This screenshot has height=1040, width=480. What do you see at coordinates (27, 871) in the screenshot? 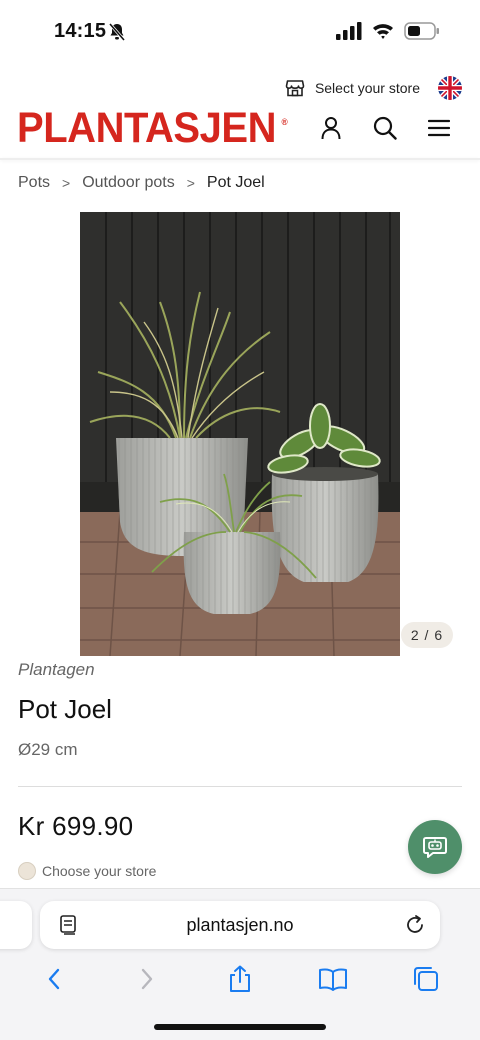
I see `store-availability-dot-icon` at bounding box center [27, 871].